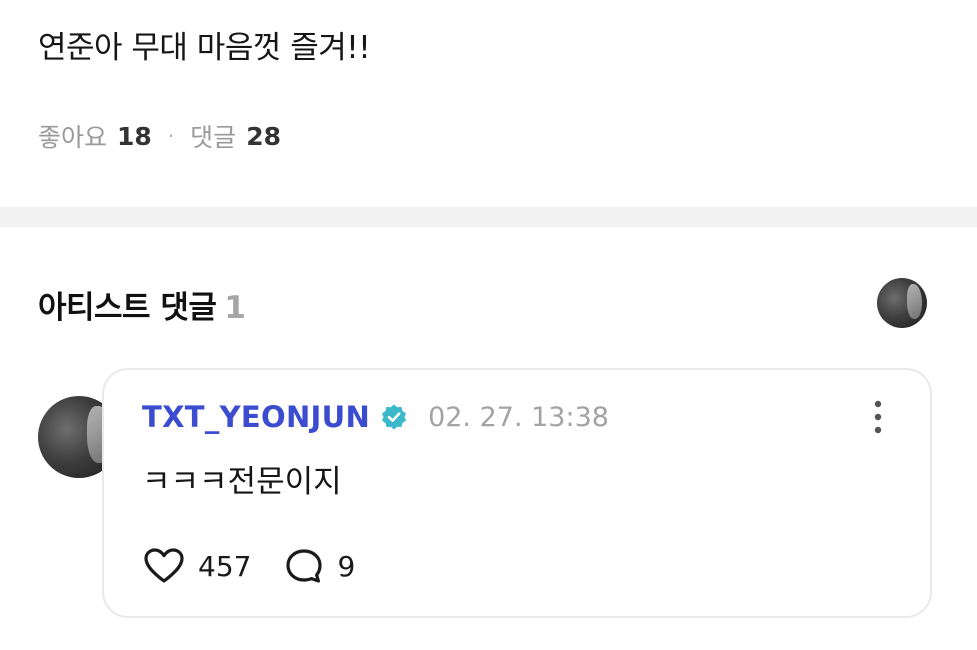 The image size is (977, 650). Describe the element at coordinates (256, 417) in the screenshot. I see `comment-author-name: TXT_YEONJUN` at that location.